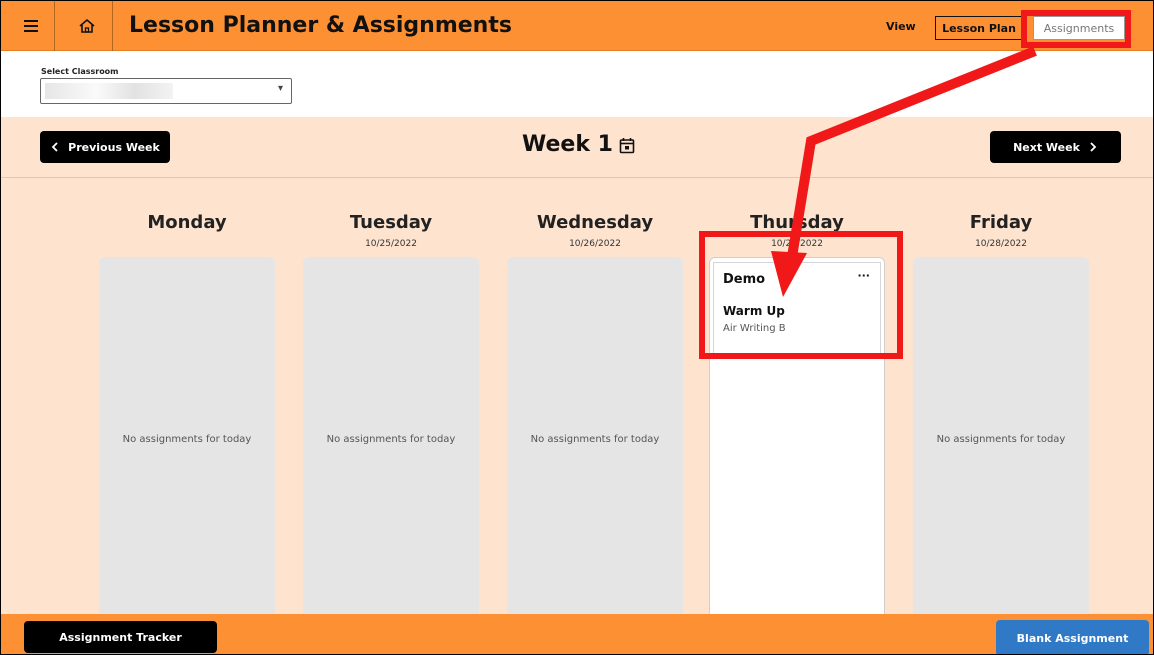 The height and width of the screenshot is (655, 1154). Describe the element at coordinates (595, 244) in the screenshot. I see `day-date: 10/26/2022` at that location.